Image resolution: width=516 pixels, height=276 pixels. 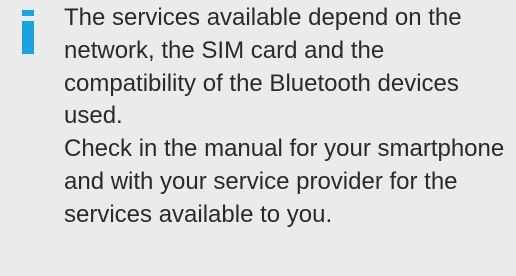 I want to click on info-icon, so click(x=28, y=32).